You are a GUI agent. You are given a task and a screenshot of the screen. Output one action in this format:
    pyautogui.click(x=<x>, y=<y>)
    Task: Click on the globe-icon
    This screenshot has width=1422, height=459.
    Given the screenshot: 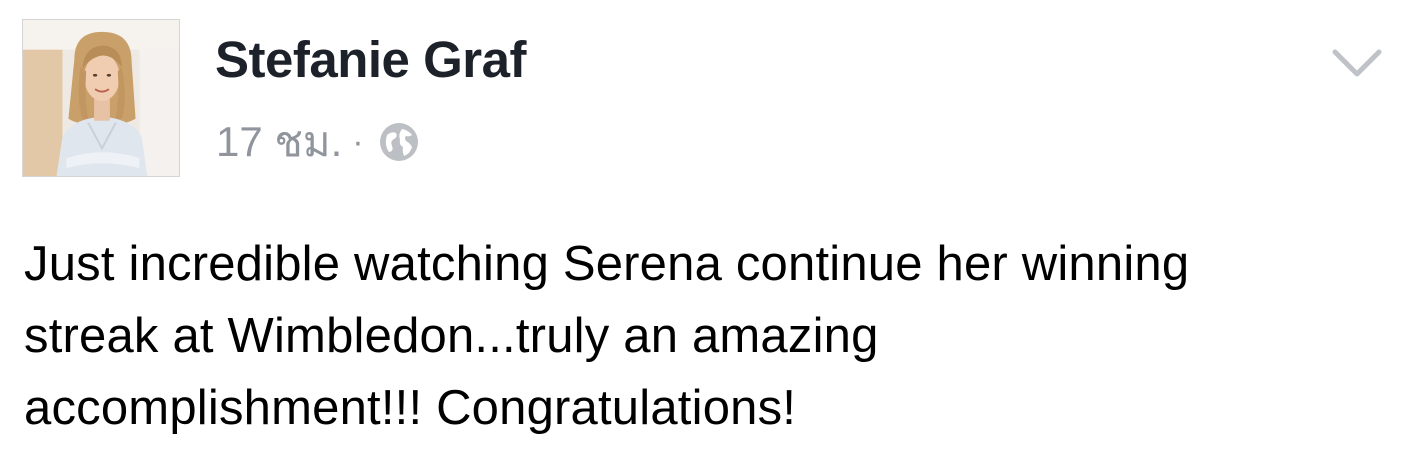 What is the action you would take?
    pyautogui.click(x=399, y=142)
    